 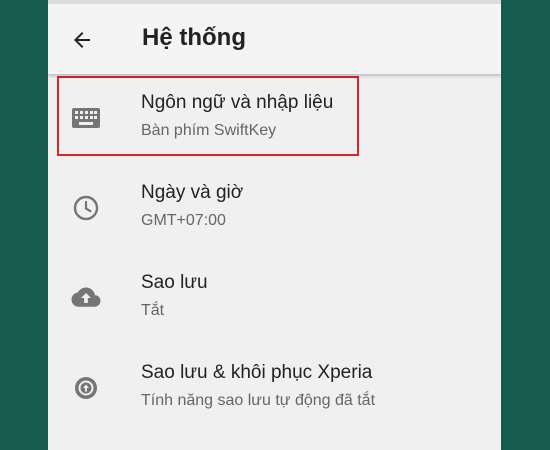 I want to click on settings-item-sublabel: Bàn phím SwiftKey, so click(x=209, y=130).